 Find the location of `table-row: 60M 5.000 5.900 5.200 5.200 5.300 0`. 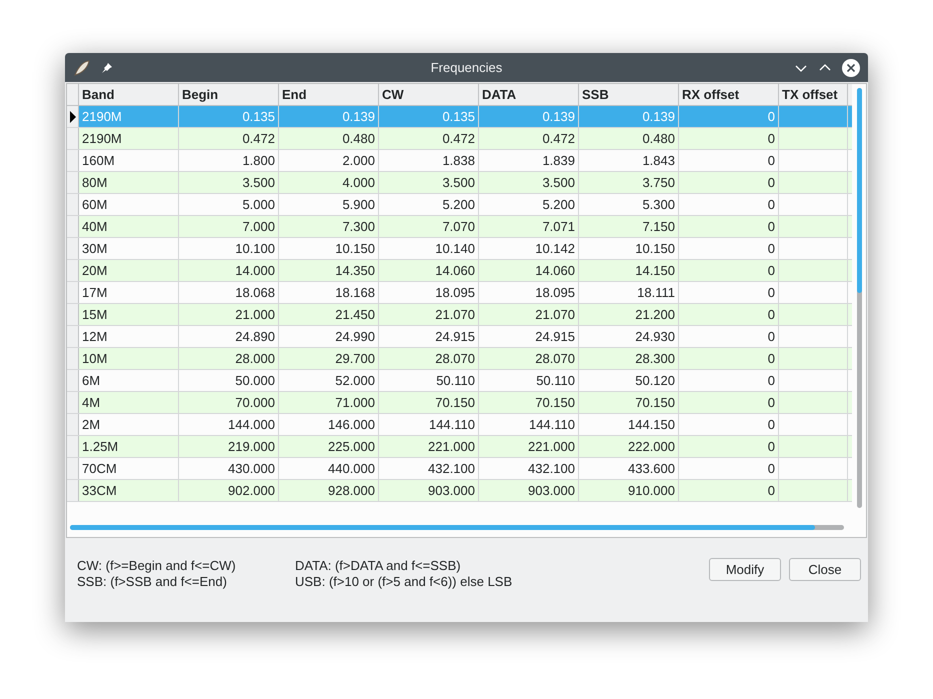

table-row: 60M 5.000 5.900 5.200 5.200 5.300 0 is located at coordinates (459, 205).